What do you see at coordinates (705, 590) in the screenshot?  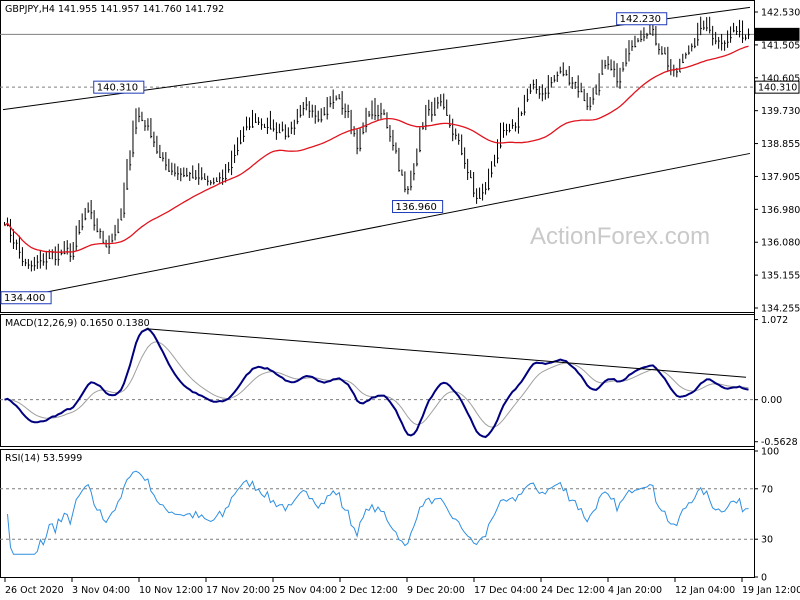 I see `x-tick-label: 12 Jan 04:00` at bounding box center [705, 590].